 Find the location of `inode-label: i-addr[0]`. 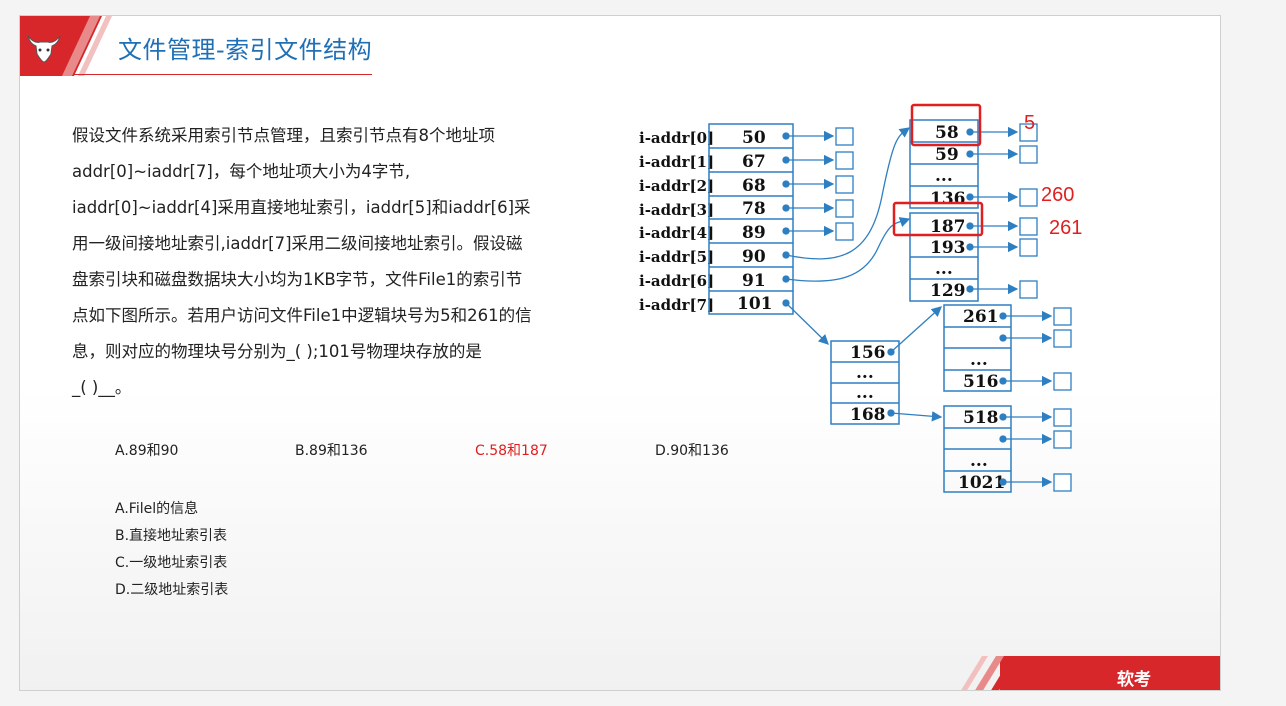

inode-label: i-addr[0] is located at coordinates (676, 138).